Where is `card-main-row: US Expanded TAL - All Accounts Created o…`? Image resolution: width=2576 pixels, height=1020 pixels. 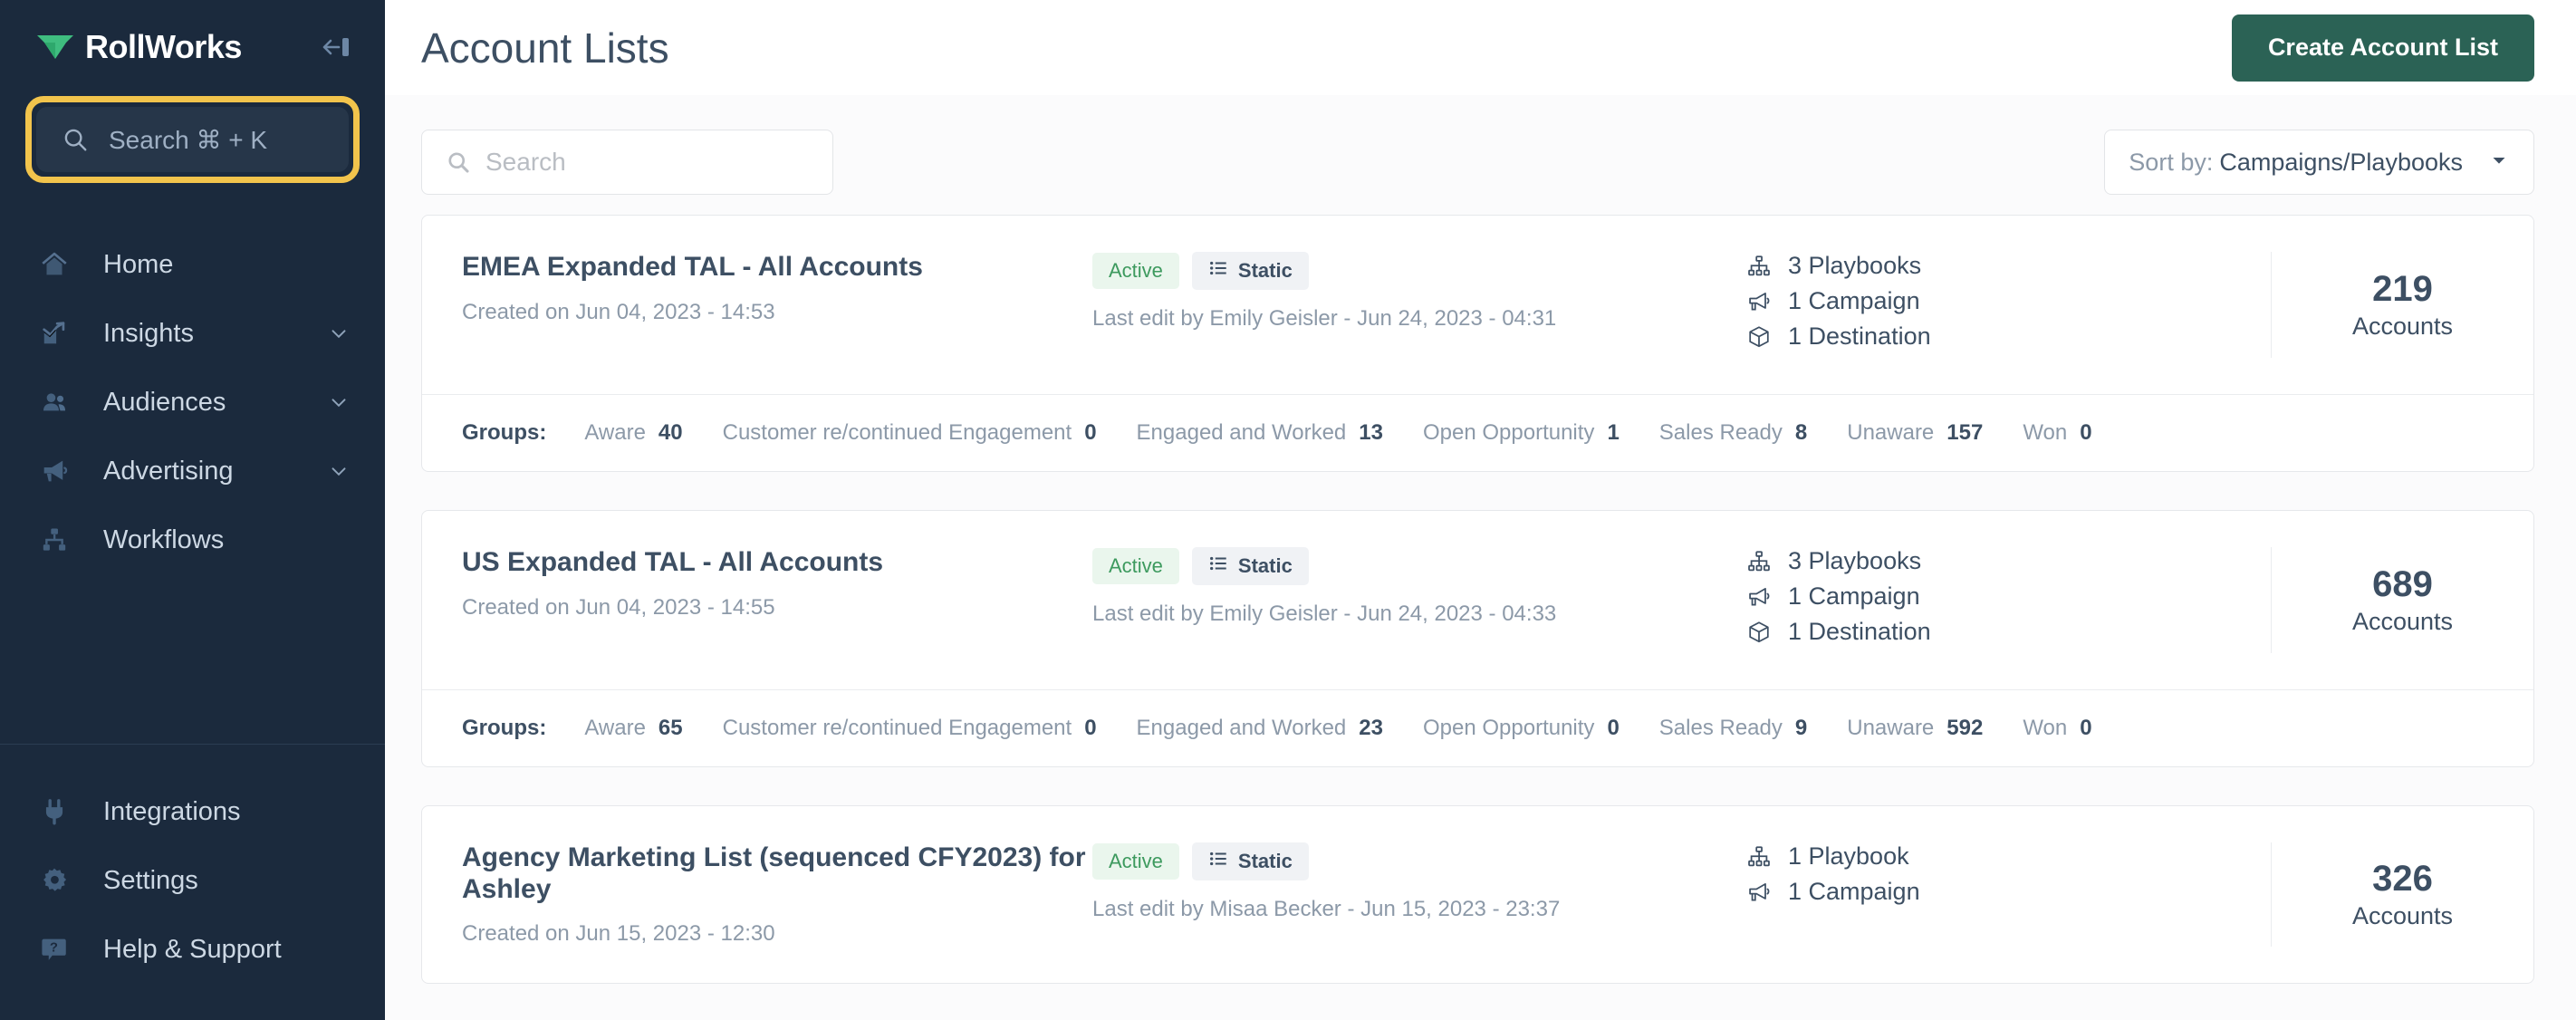 card-main-row: US Expanded TAL - All Accounts Created o… is located at coordinates (1477, 600).